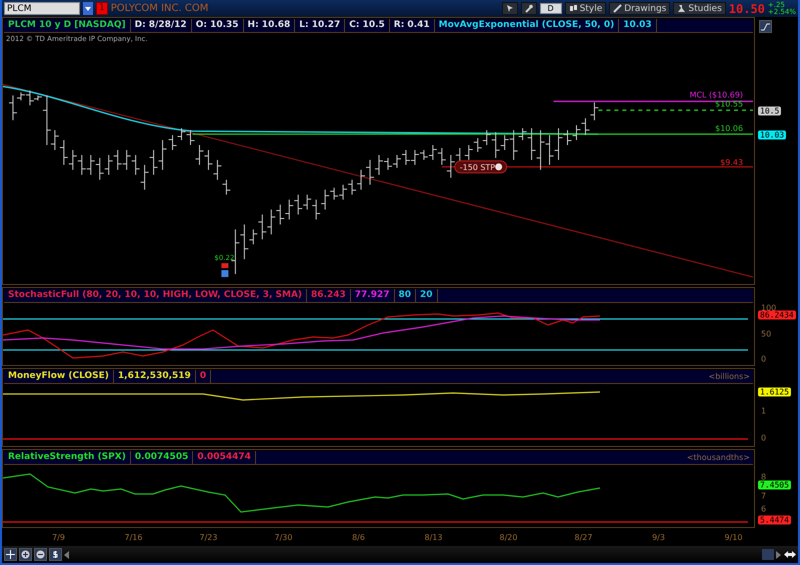 The image size is (800, 565). Describe the element at coordinates (777, 315) in the screenshot. I see `value-badge: 86.2434` at that location.